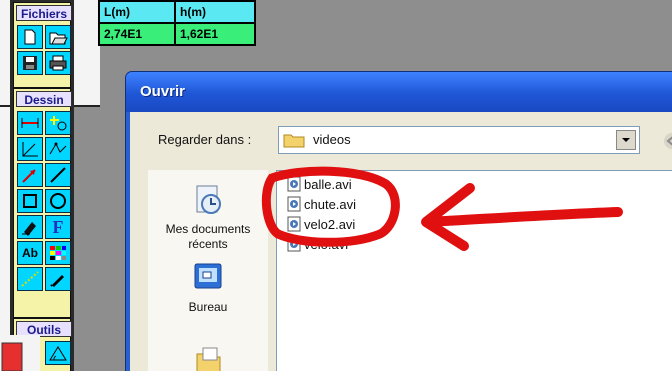  Describe the element at coordinates (330, 224) in the screenshot. I see `file-name: velo2.avi` at that location.